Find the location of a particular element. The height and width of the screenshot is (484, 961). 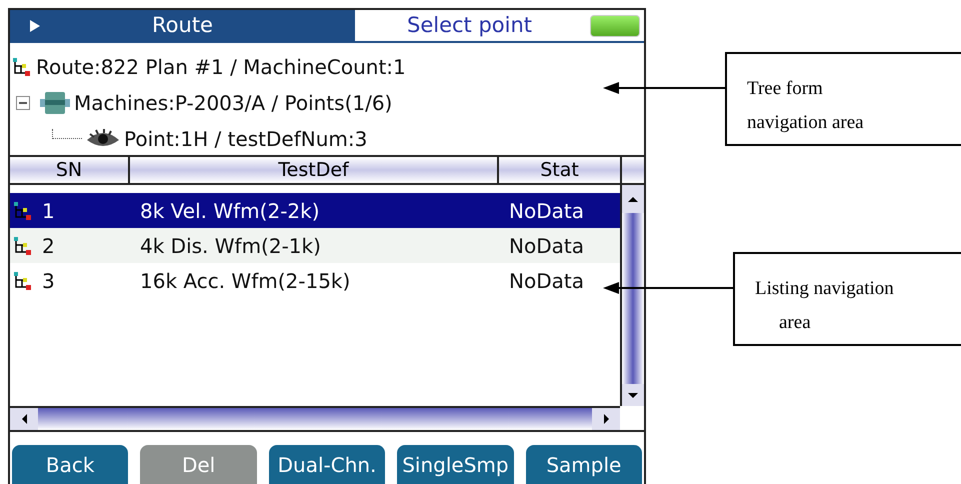

softkey-button: Dual-Chn. is located at coordinates (327, 464).